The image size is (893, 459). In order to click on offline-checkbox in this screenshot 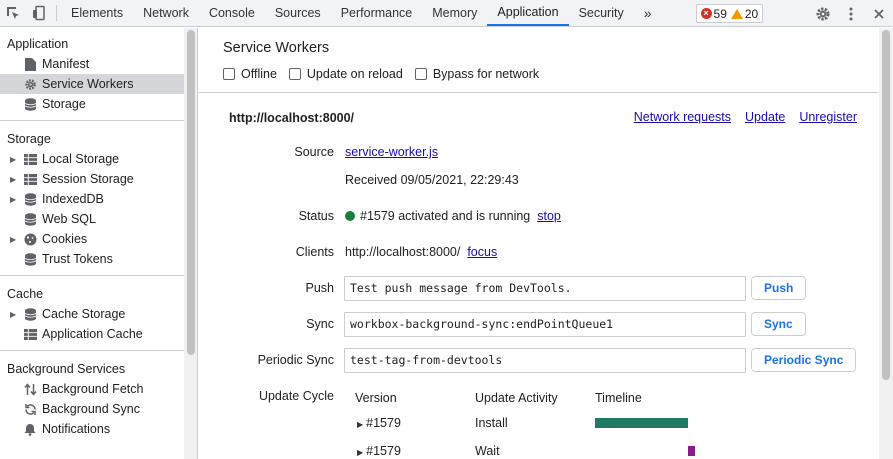, I will do `click(229, 74)`.